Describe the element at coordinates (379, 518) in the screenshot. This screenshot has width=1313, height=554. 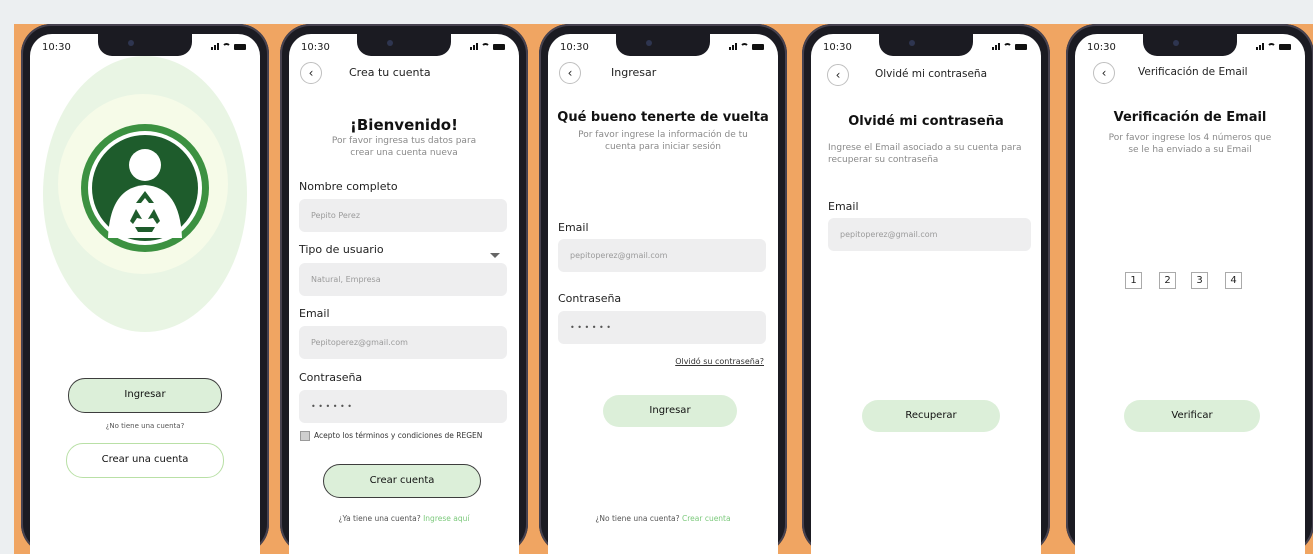
I see `have-account-text: ¿Ya tiene una cuenta?` at that location.